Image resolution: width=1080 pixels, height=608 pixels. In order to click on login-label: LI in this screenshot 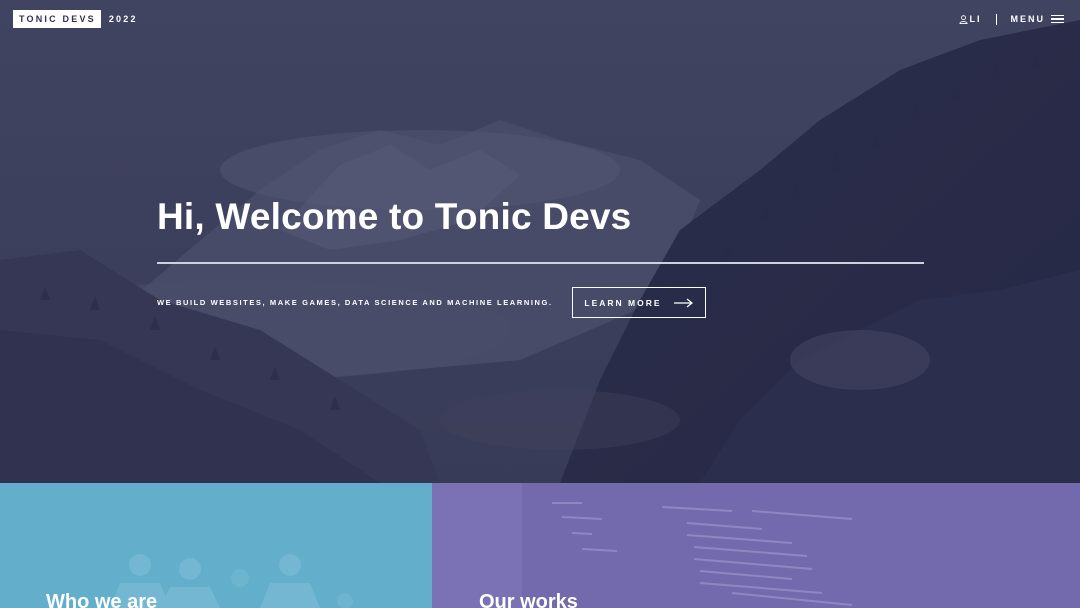, I will do `click(975, 19)`.